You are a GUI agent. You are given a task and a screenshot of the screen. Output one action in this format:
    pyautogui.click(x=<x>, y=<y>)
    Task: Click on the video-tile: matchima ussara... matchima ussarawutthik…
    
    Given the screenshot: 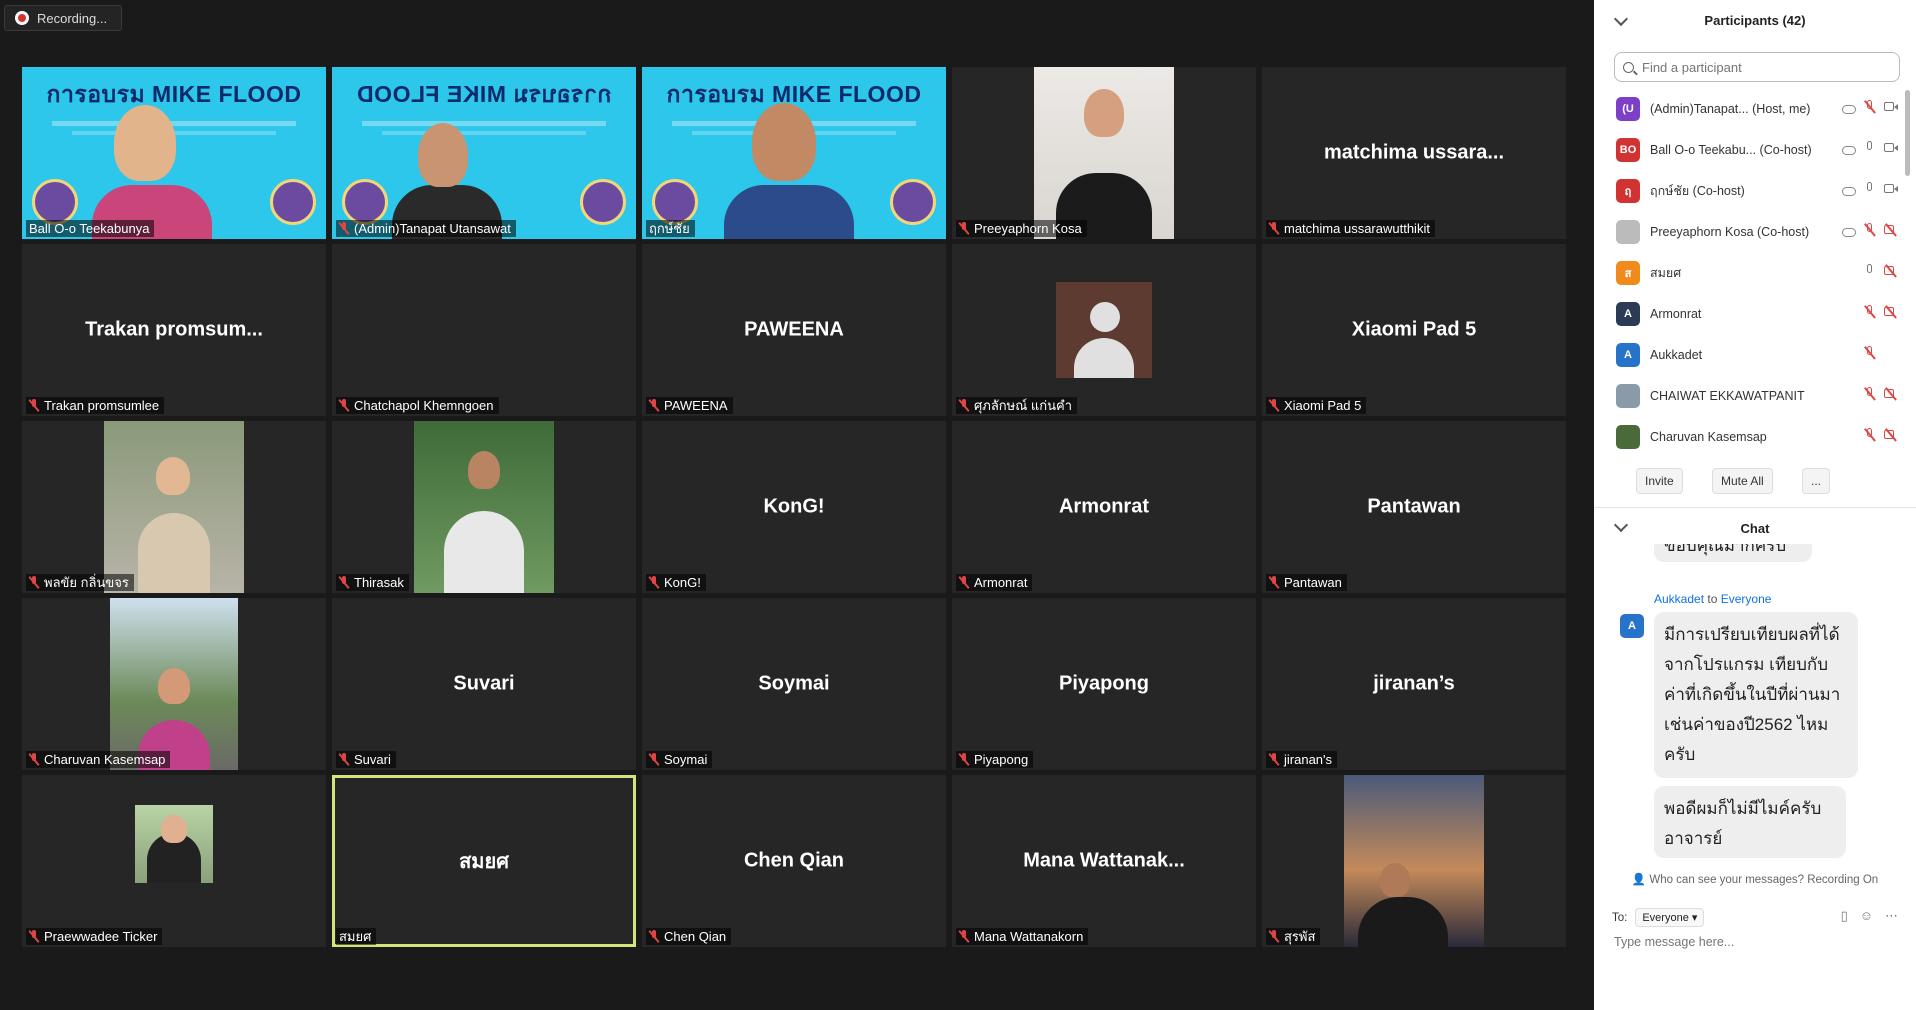 What is the action you would take?
    pyautogui.click(x=1414, y=153)
    